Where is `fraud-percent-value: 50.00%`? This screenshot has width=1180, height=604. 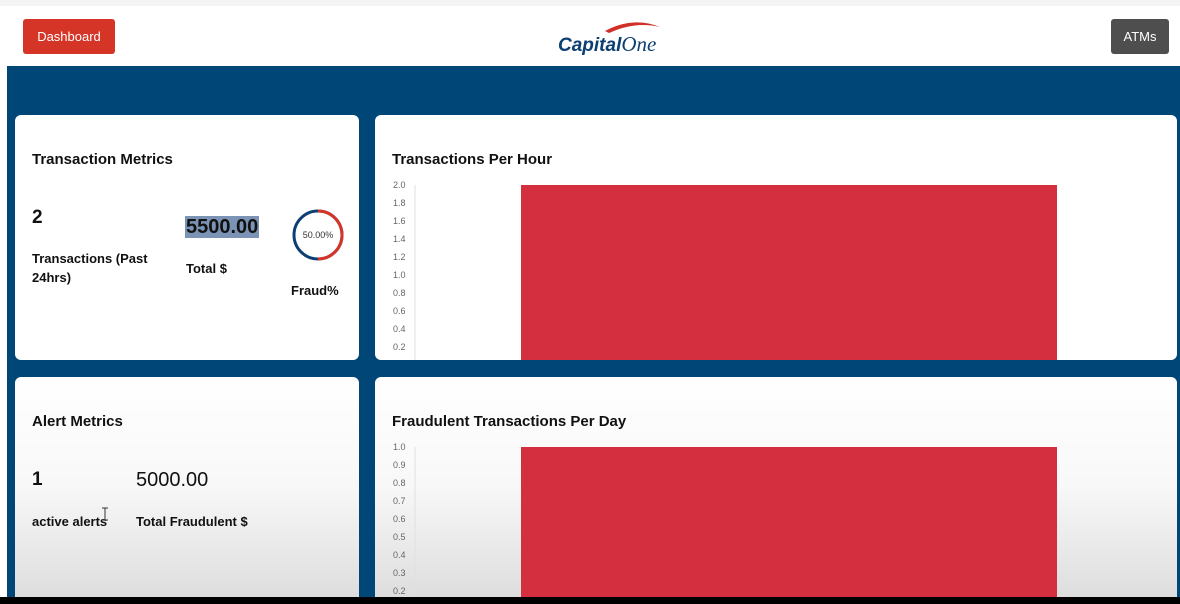 fraud-percent-value: 50.00% is located at coordinates (318, 235).